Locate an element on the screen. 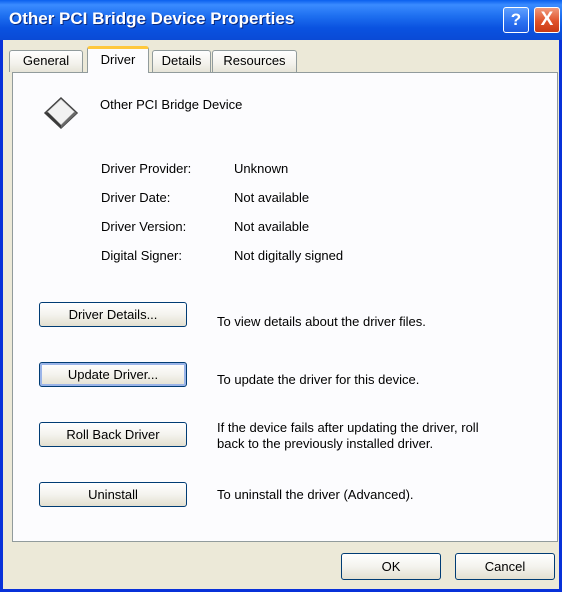 The height and width of the screenshot is (592, 562). ok-button: OK is located at coordinates (391, 566).